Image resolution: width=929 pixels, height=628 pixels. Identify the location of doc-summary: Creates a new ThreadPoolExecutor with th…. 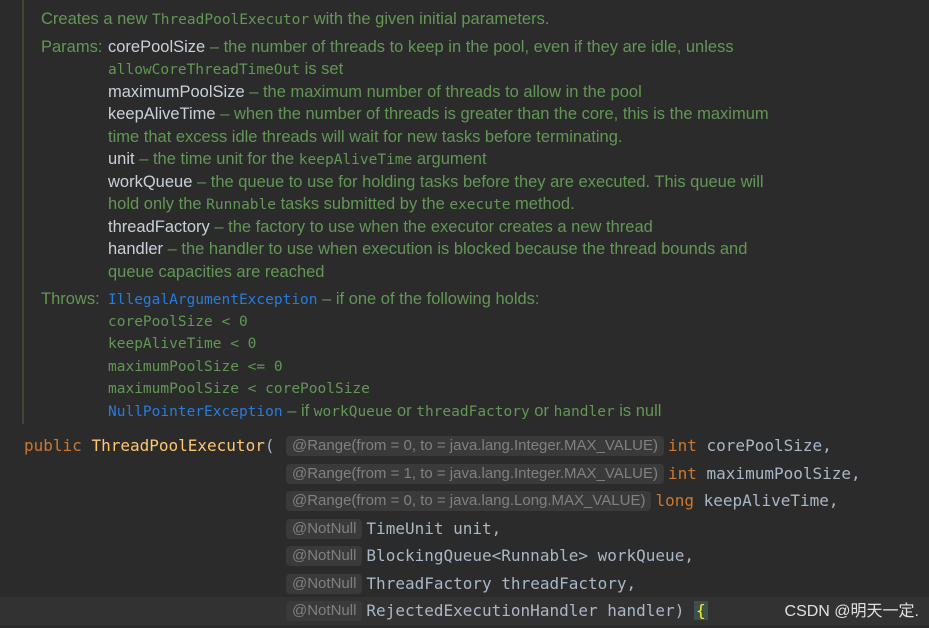
(295, 19).